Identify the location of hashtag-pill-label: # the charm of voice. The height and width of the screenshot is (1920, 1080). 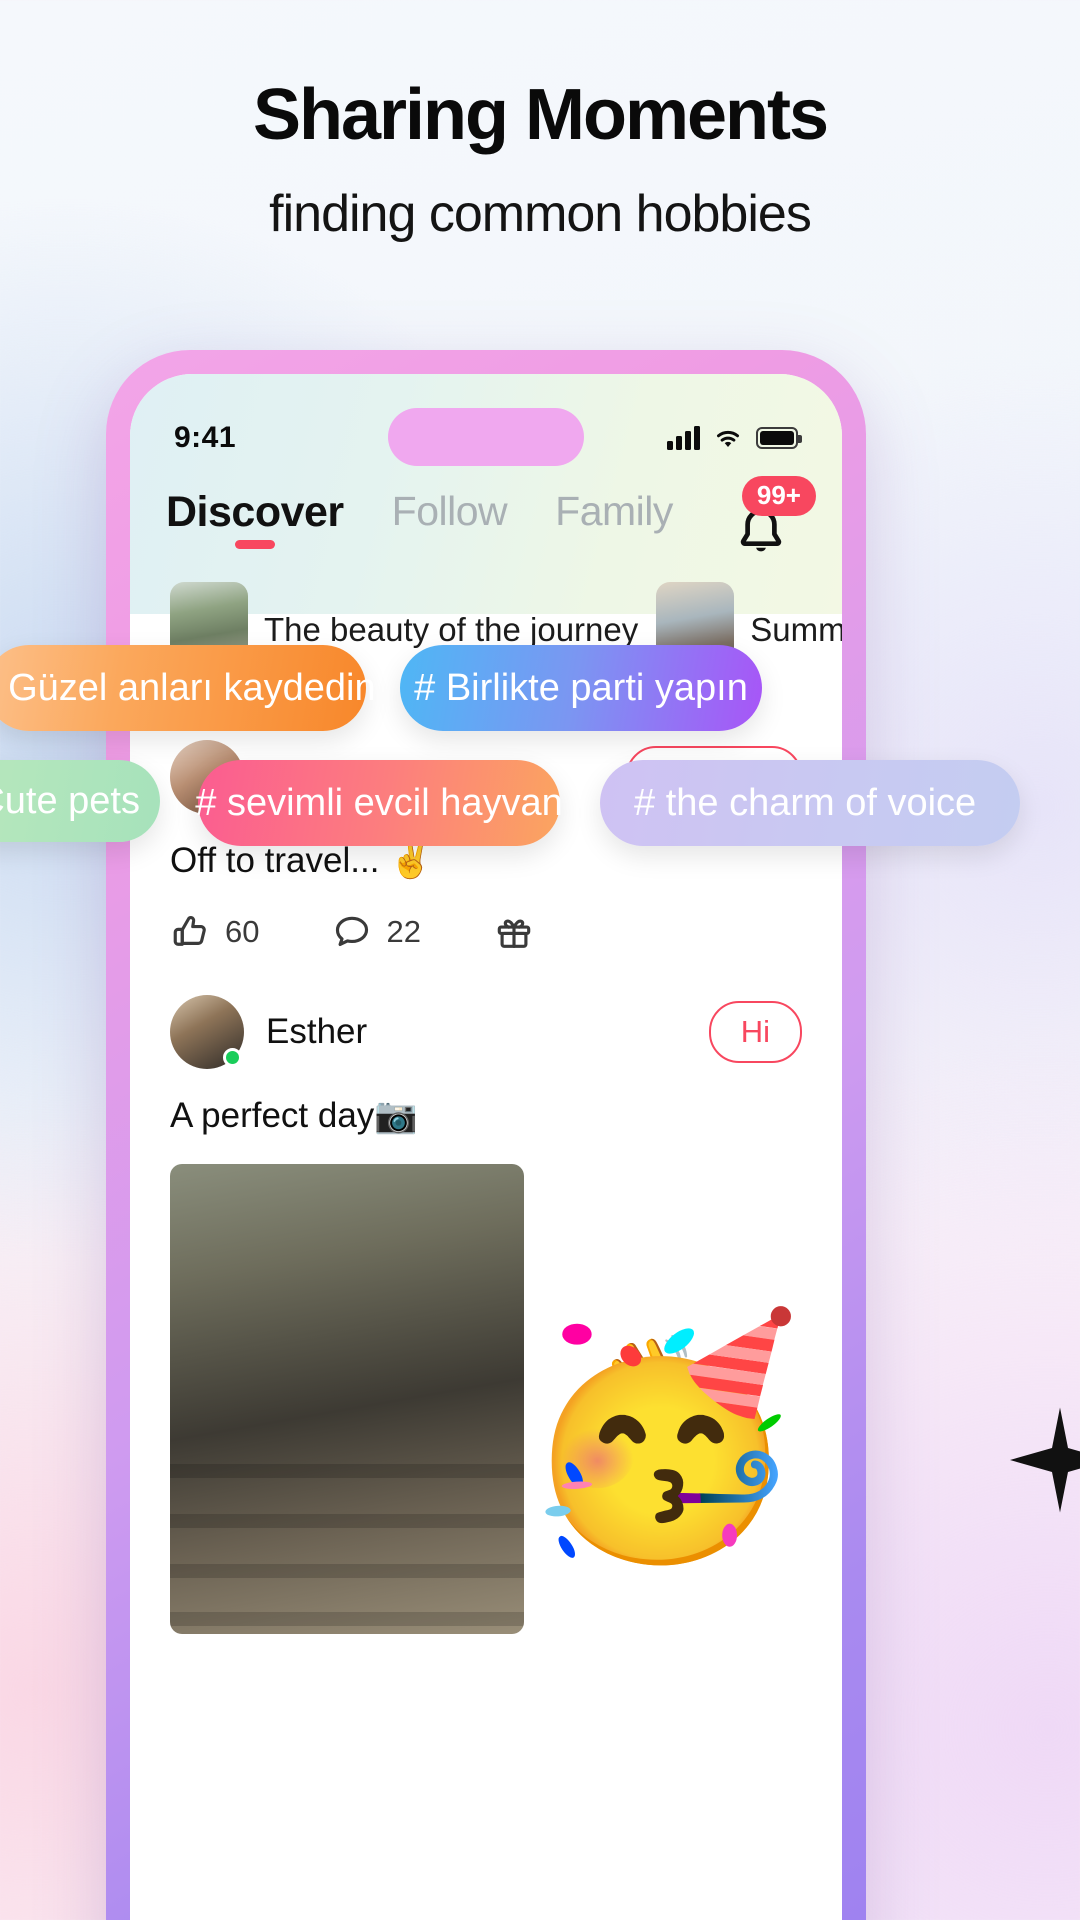
(805, 802).